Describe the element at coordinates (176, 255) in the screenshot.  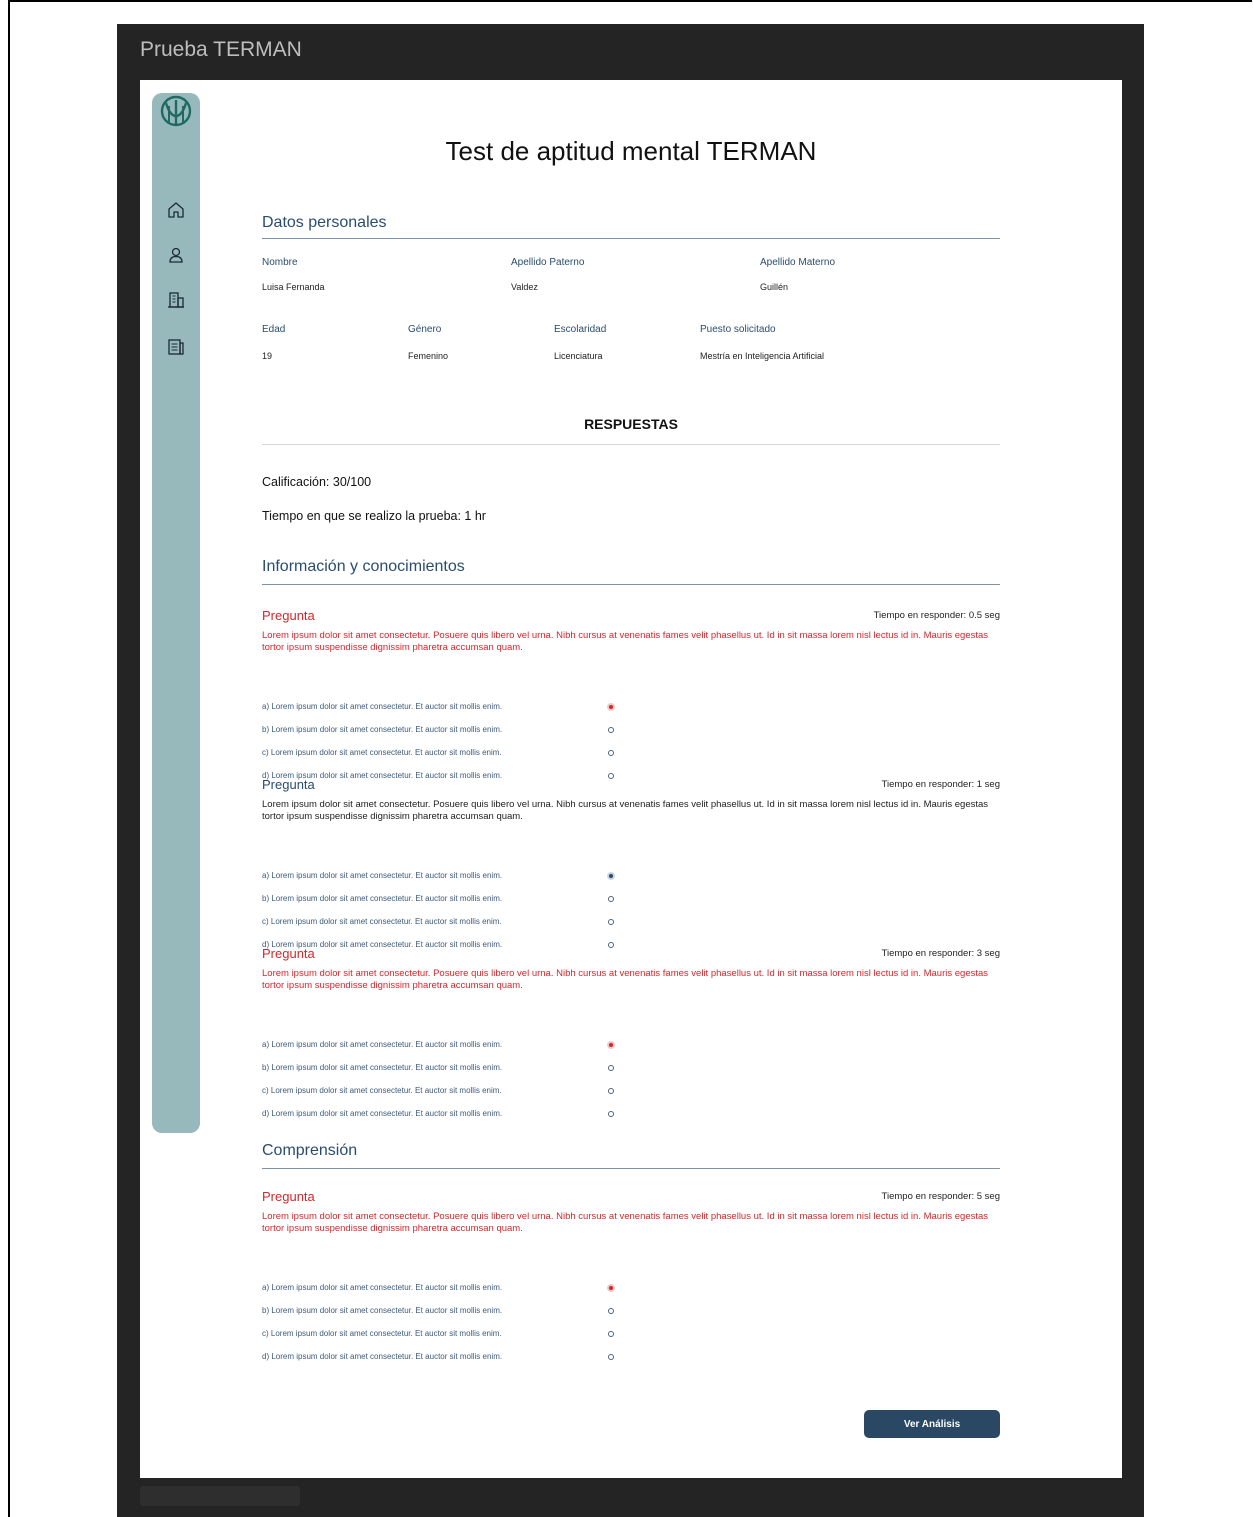
I see `user-icon` at that location.